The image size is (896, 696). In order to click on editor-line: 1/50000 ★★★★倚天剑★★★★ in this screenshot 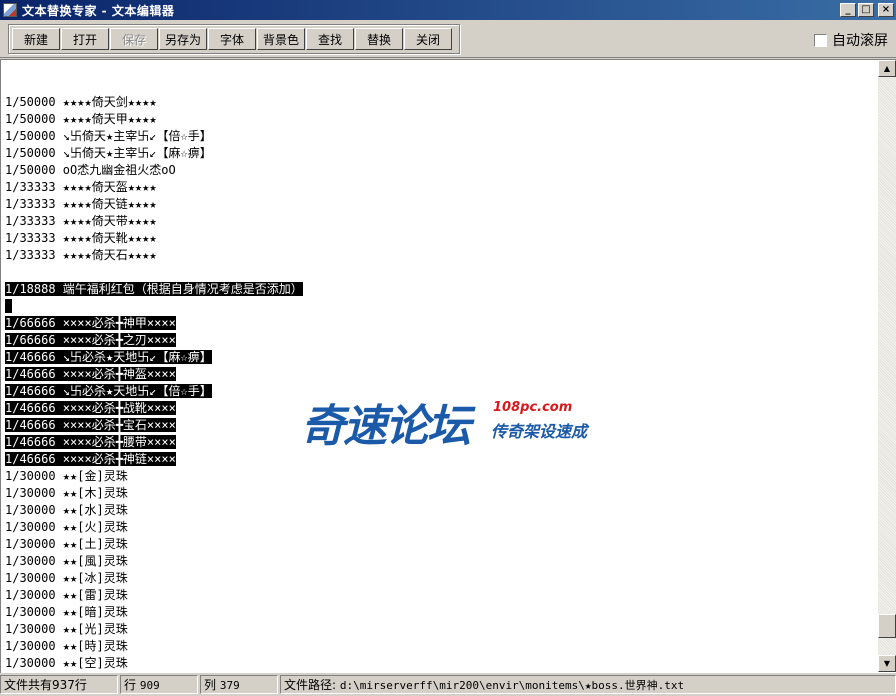, I will do `click(438, 102)`.